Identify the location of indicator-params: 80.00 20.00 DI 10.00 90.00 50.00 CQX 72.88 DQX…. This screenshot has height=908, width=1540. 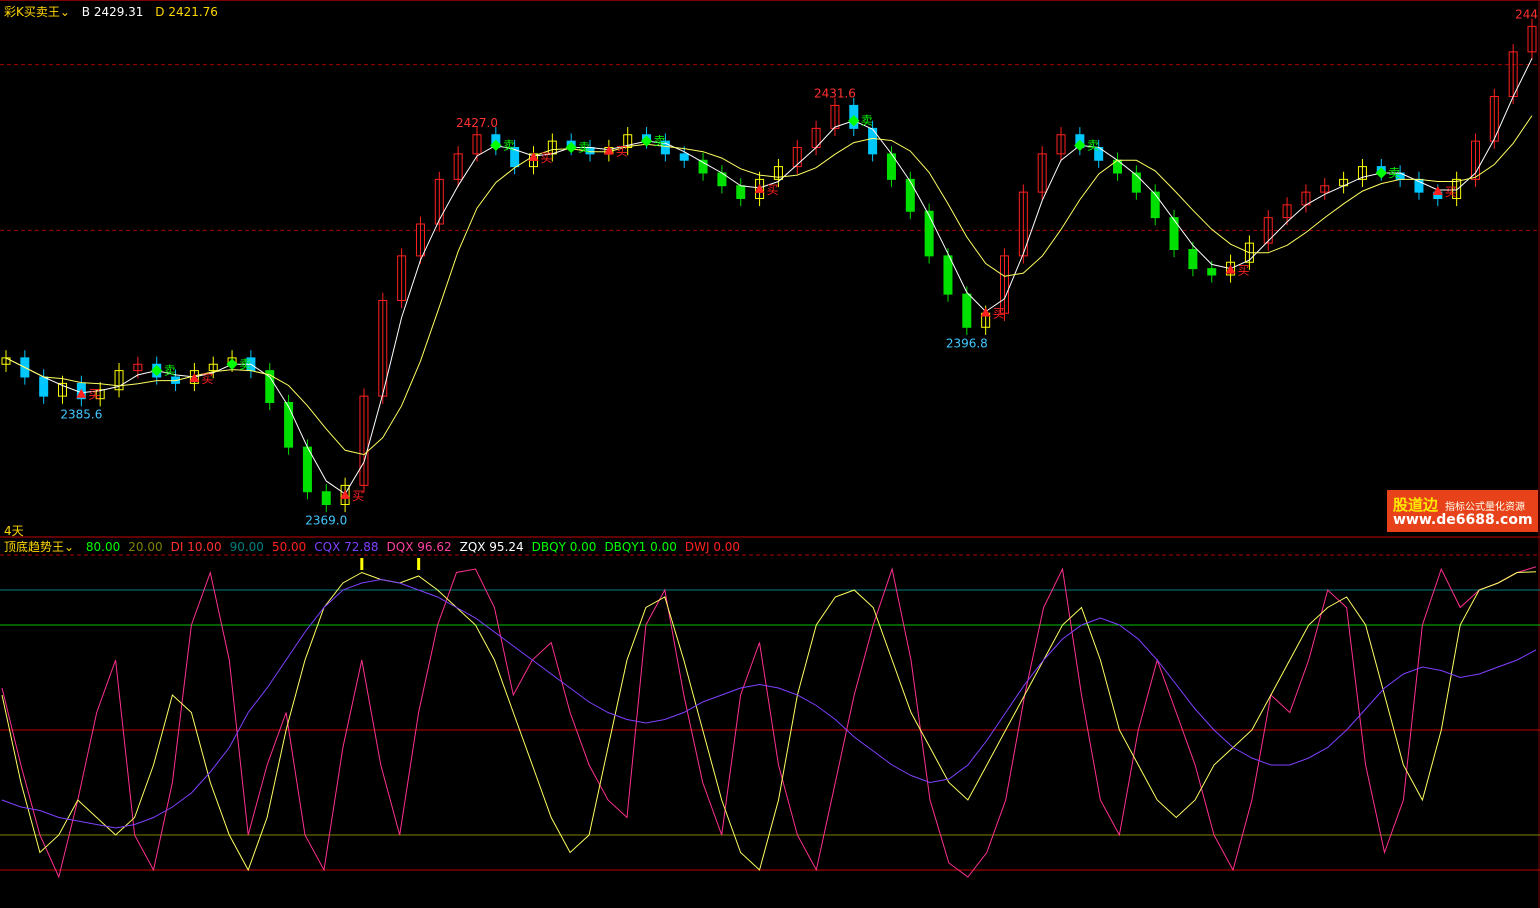
(417, 547).